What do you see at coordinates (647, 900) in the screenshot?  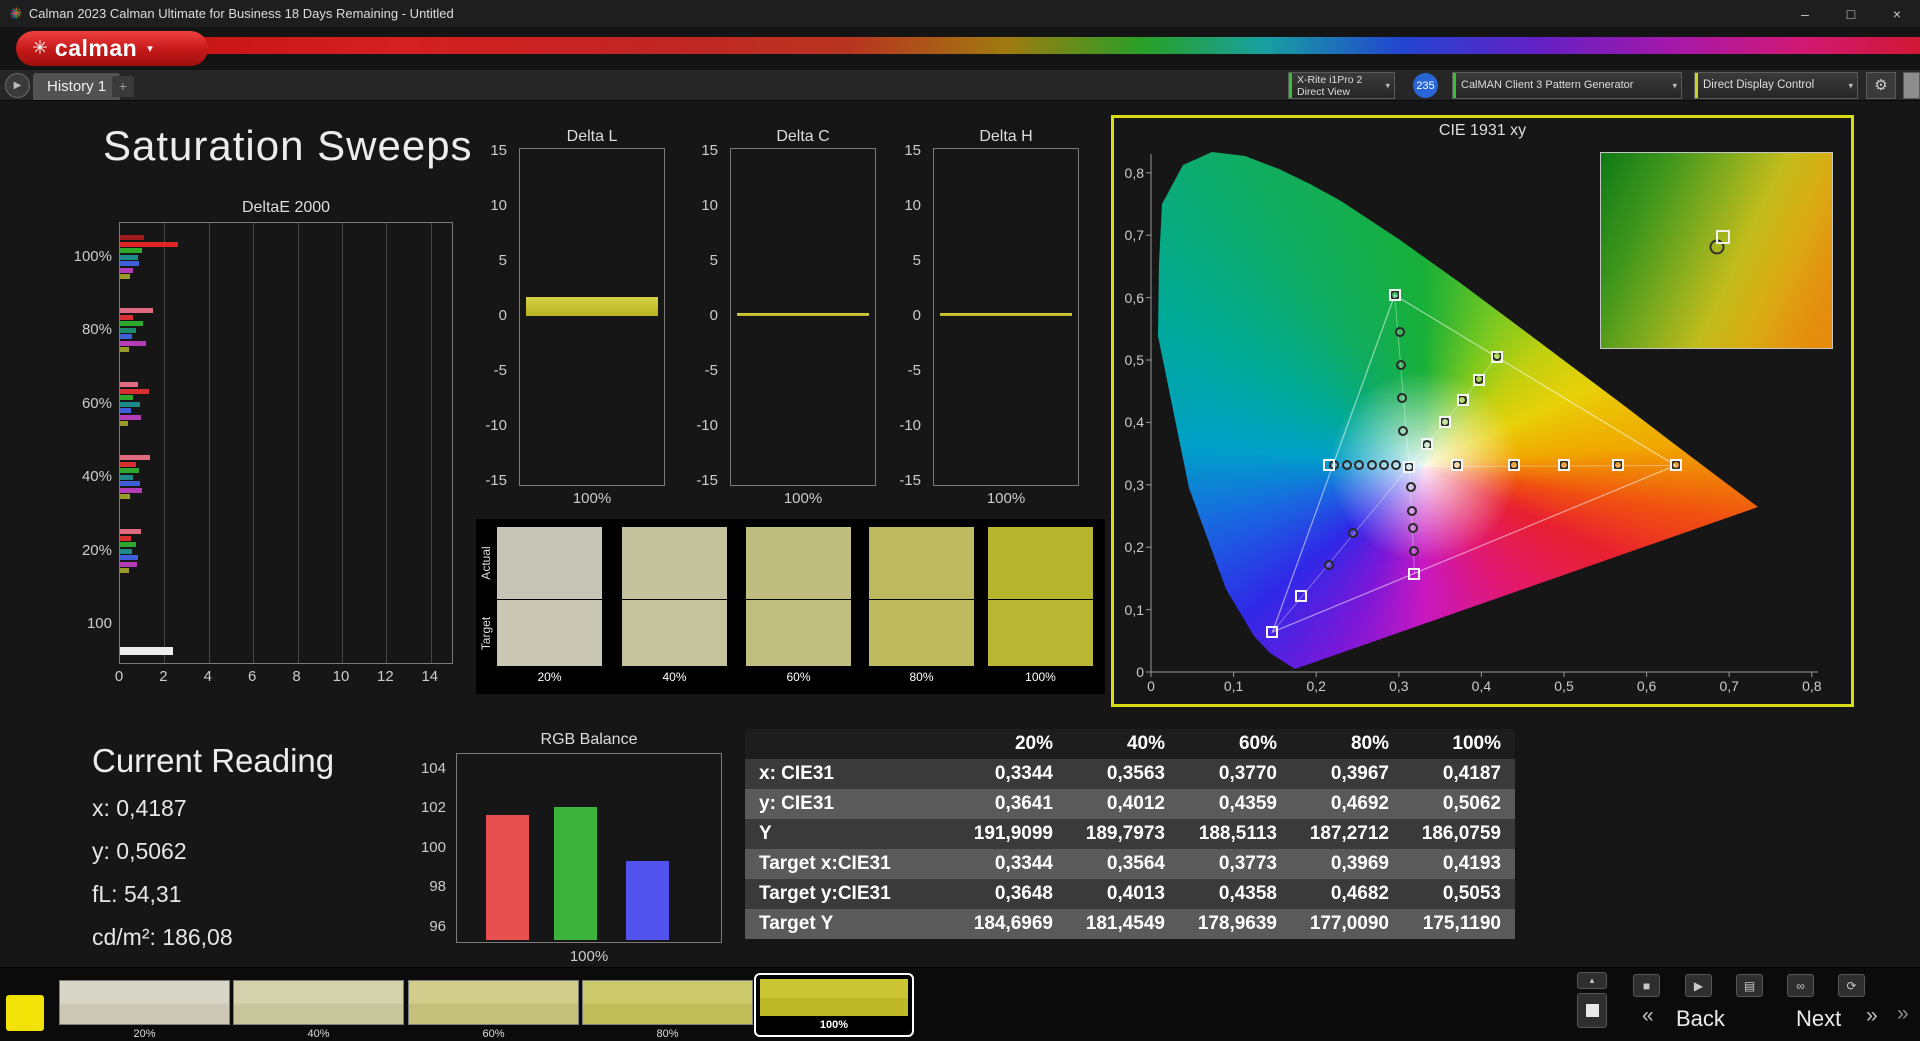 I see `rgb-balance-bar` at bounding box center [647, 900].